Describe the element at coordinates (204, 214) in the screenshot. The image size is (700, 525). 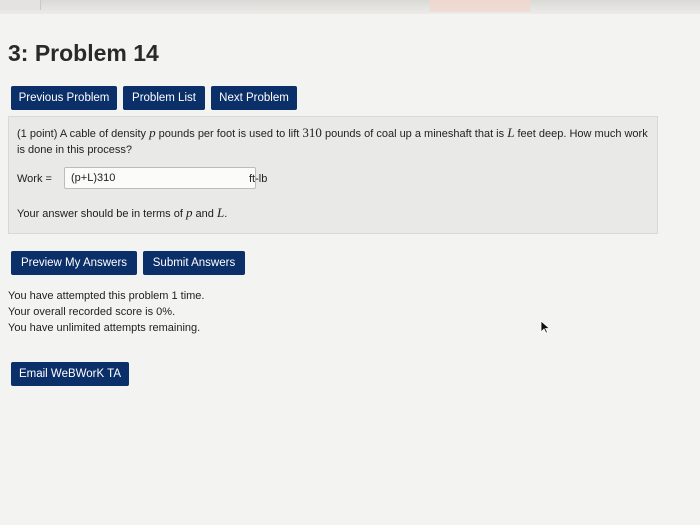
I see `hint-text: and` at that location.